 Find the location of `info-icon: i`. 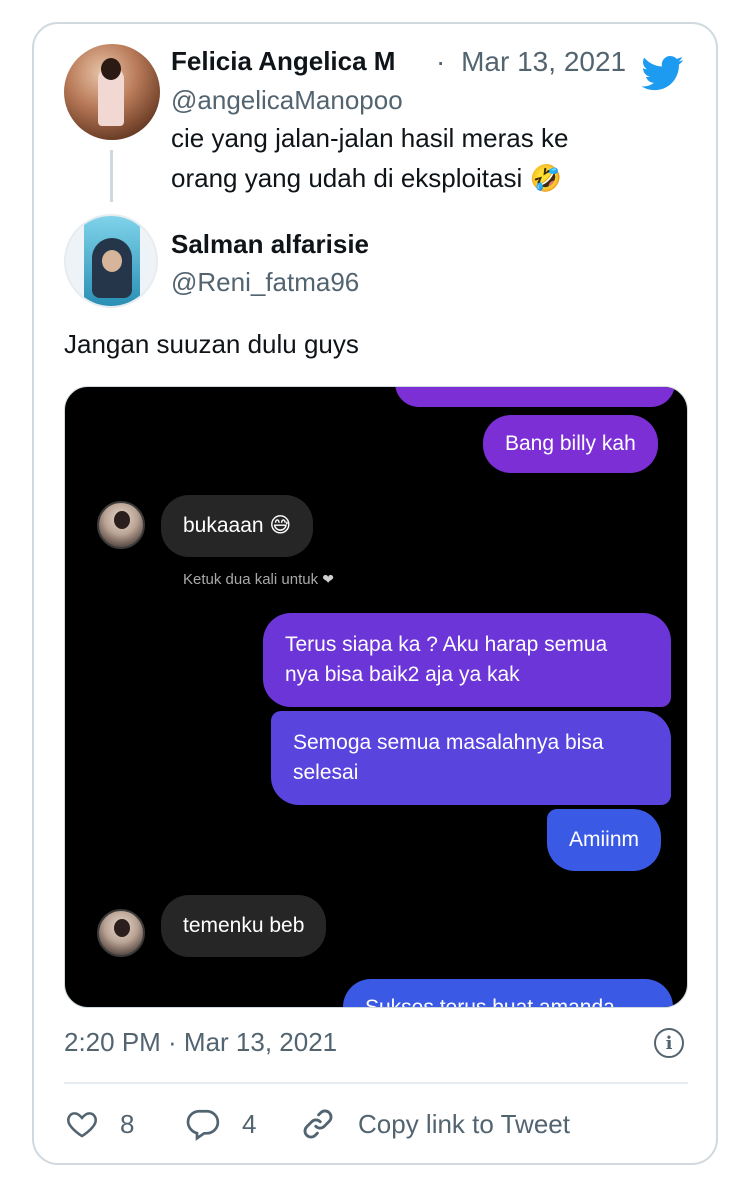

info-icon: i is located at coordinates (669, 1043).